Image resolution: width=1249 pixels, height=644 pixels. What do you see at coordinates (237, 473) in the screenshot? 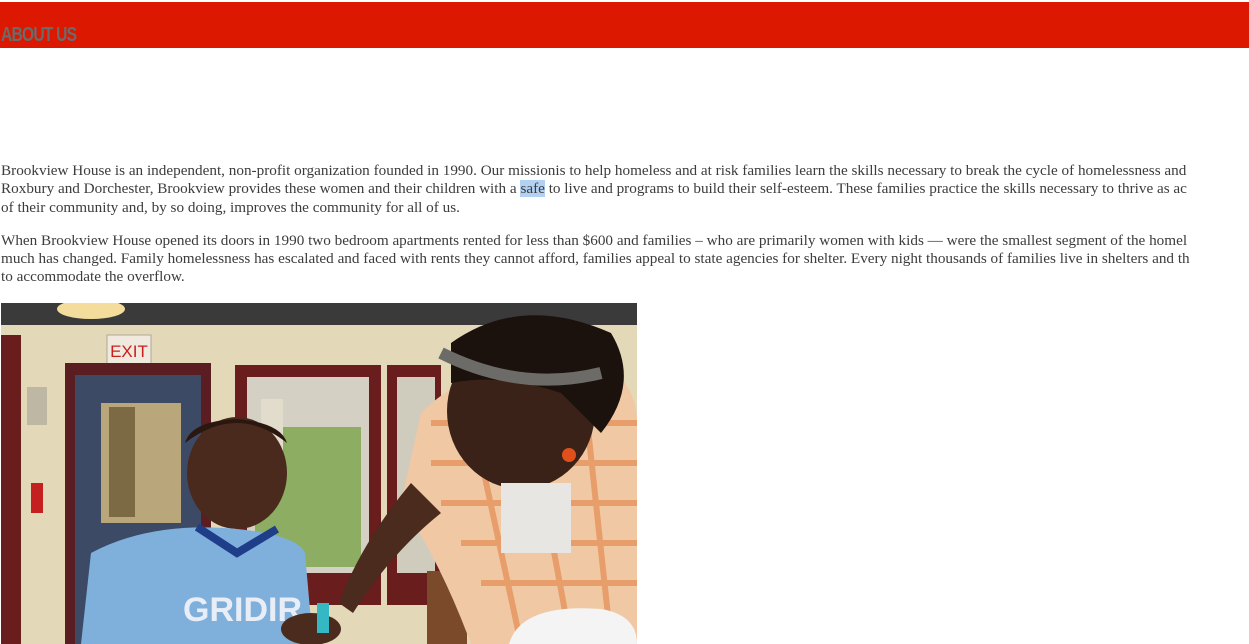
I see `boy-head` at bounding box center [237, 473].